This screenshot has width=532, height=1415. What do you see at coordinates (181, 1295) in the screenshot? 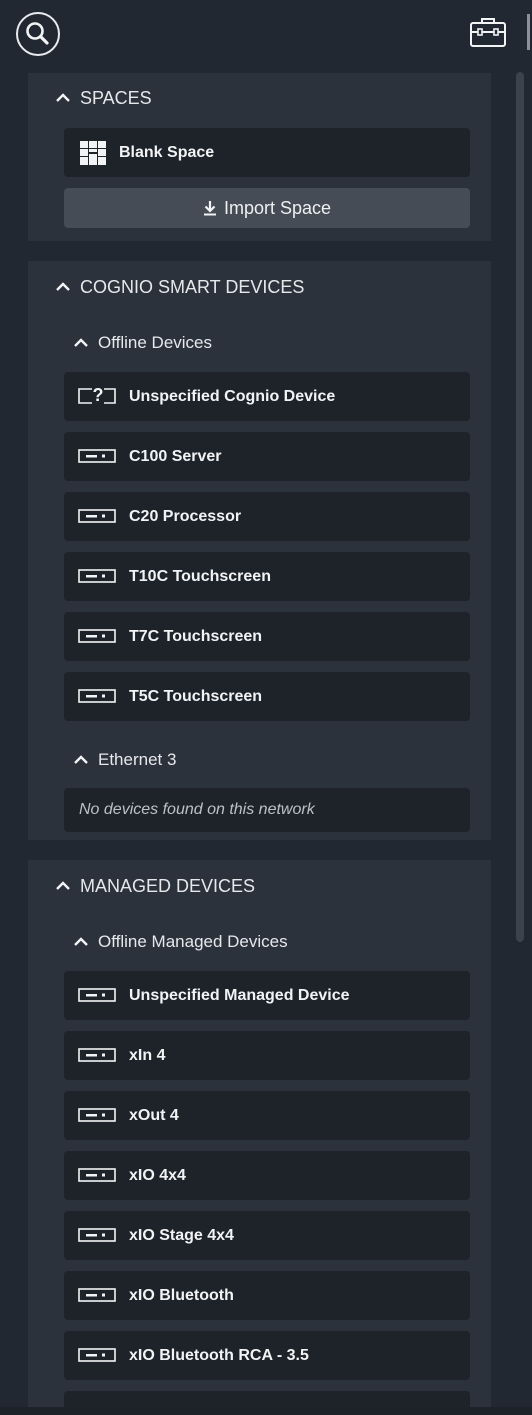
I see `device-label: xIO Bluetooth` at bounding box center [181, 1295].